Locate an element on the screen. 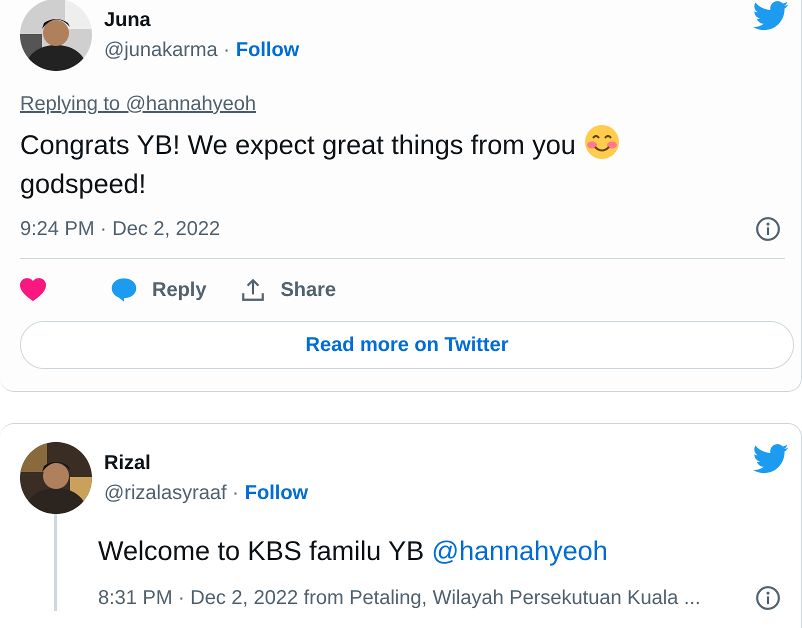 The image size is (802, 628). reply-button: Reply is located at coordinates (158, 290).